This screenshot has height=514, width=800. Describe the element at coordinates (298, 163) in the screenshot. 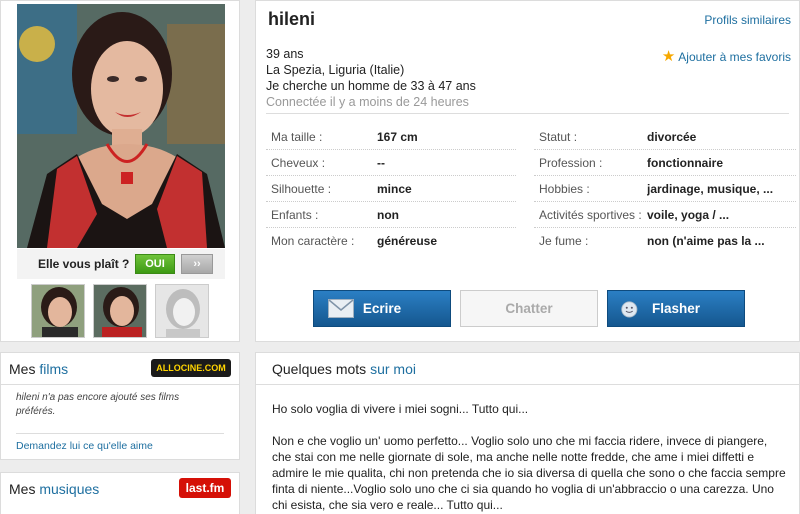

I see `attribute-key: Cheveux :` at that location.